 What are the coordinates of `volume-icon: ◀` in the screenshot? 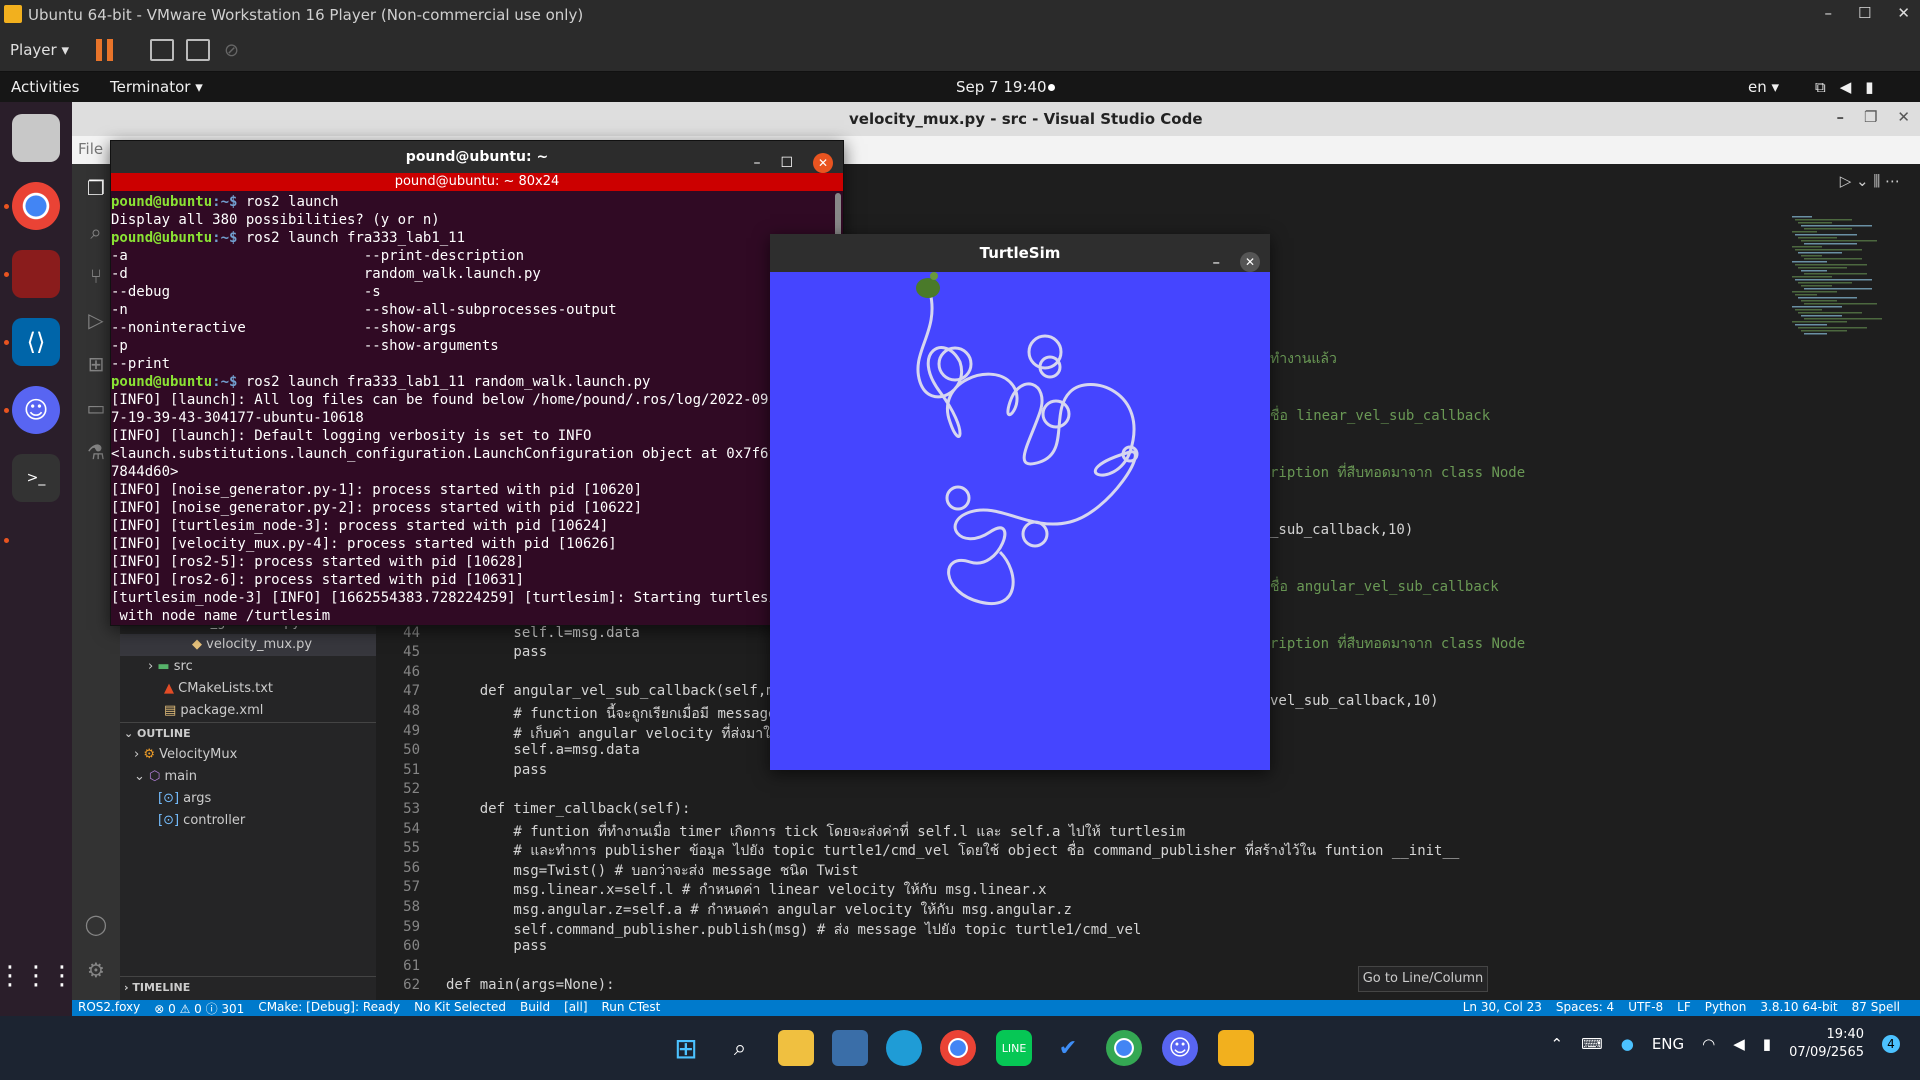 It's located at (1739, 1044).